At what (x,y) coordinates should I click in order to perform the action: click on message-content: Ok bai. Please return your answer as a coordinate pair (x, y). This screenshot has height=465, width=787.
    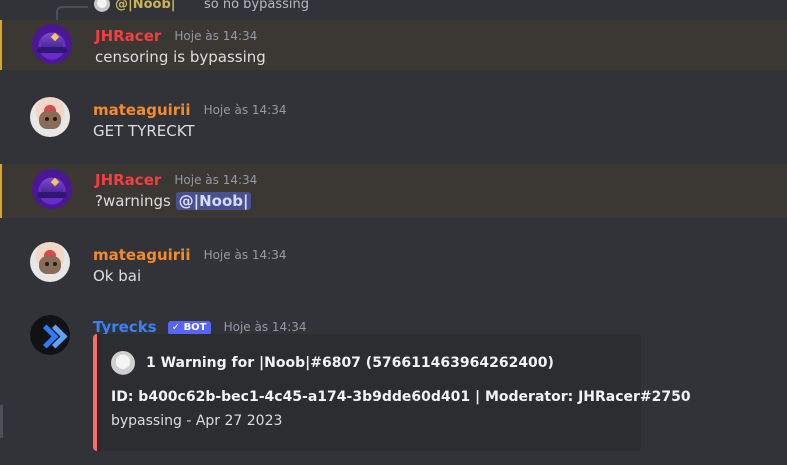
    Looking at the image, I should click on (117, 276).